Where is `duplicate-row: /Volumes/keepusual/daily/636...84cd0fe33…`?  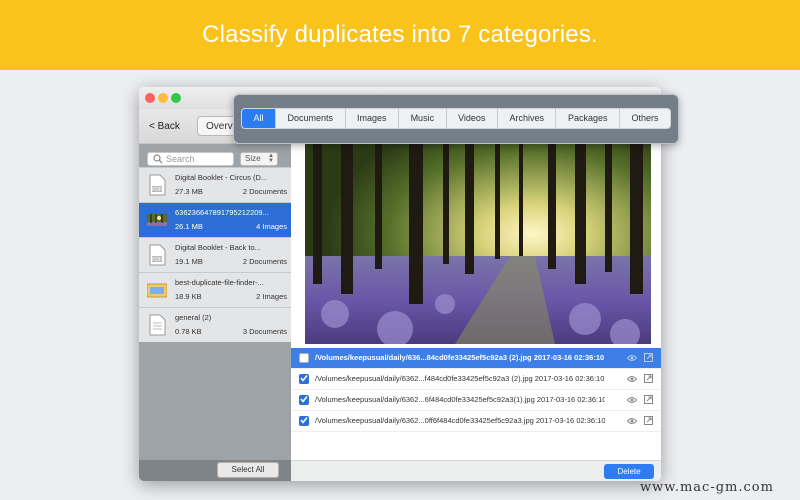 duplicate-row: /Volumes/keepusual/daily/636...84cd0fe33… is located at coordinates (476, 358).